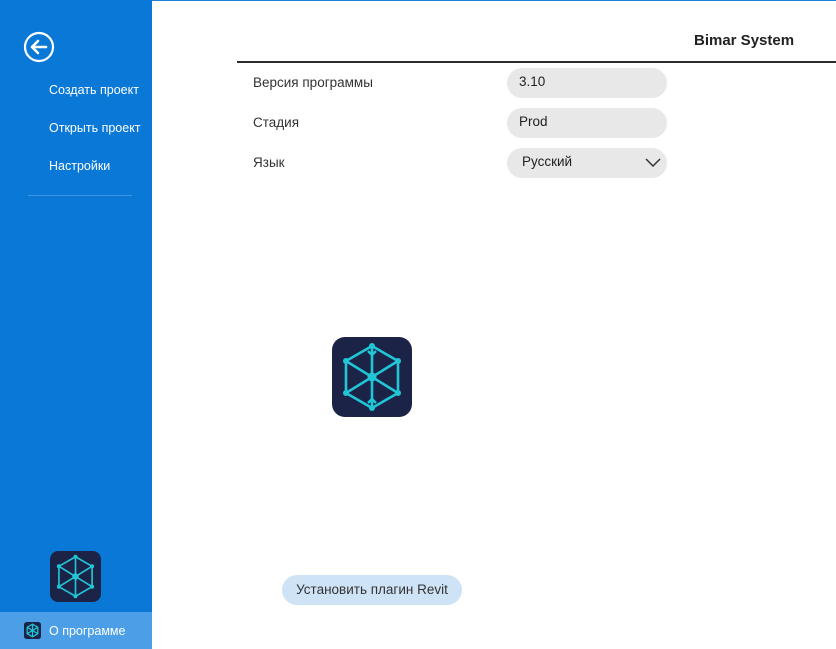 This screenshot has height=649, width=836. I want to click on stage-value: Prod, so click(533, 121).